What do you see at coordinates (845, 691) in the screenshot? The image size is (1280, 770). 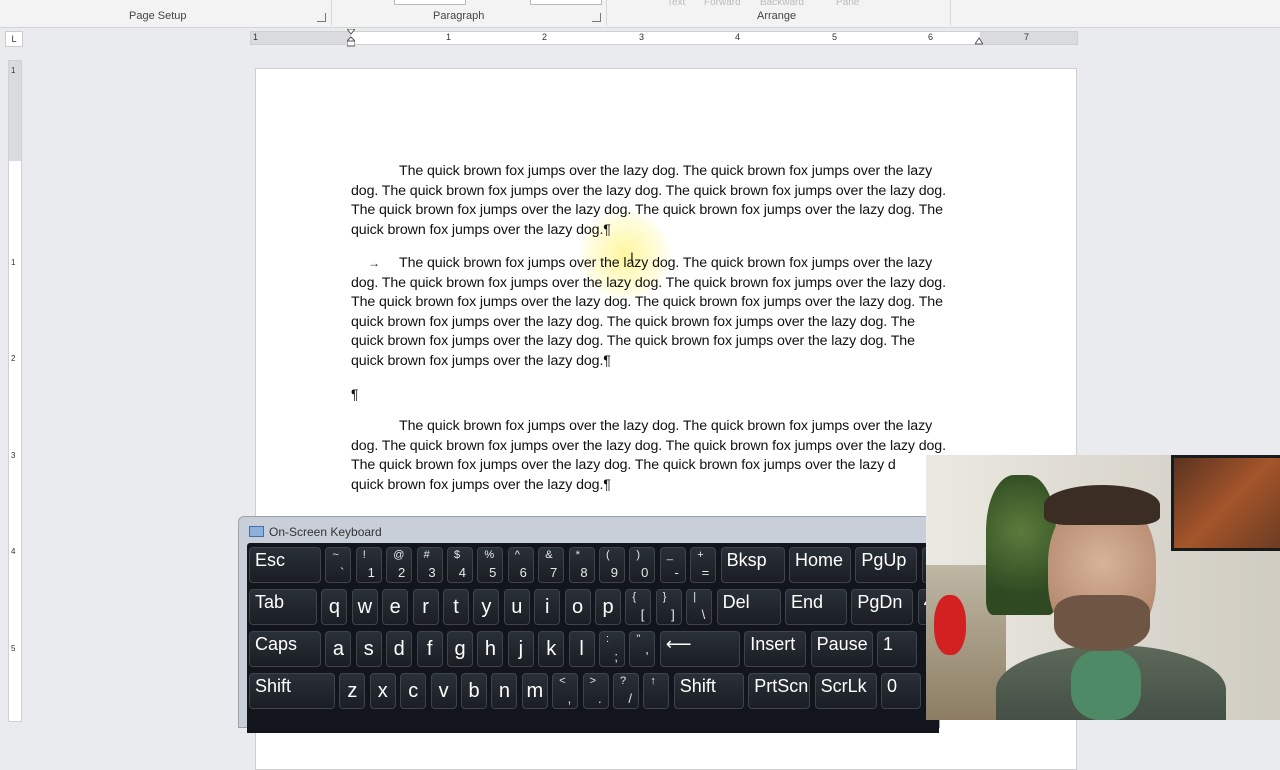 I see `key-scrlk: ScrLk` at bounding box center [845, 691].